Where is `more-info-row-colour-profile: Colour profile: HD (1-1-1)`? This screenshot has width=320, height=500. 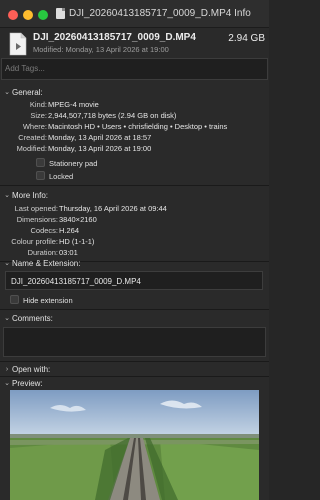
more-info-row-colour-profile: Colour profile: HD (1-1-1) is located at coordinates (134, 242).